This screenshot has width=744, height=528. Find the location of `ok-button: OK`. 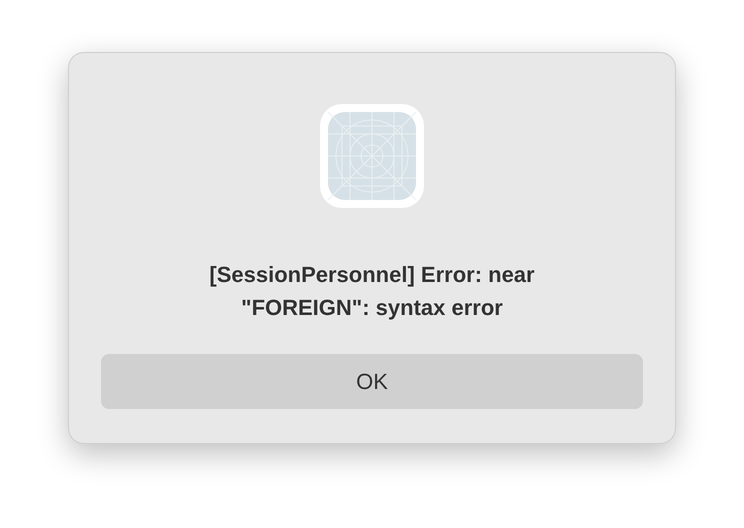

ok-button: OK is located at coordinates (372, 381).